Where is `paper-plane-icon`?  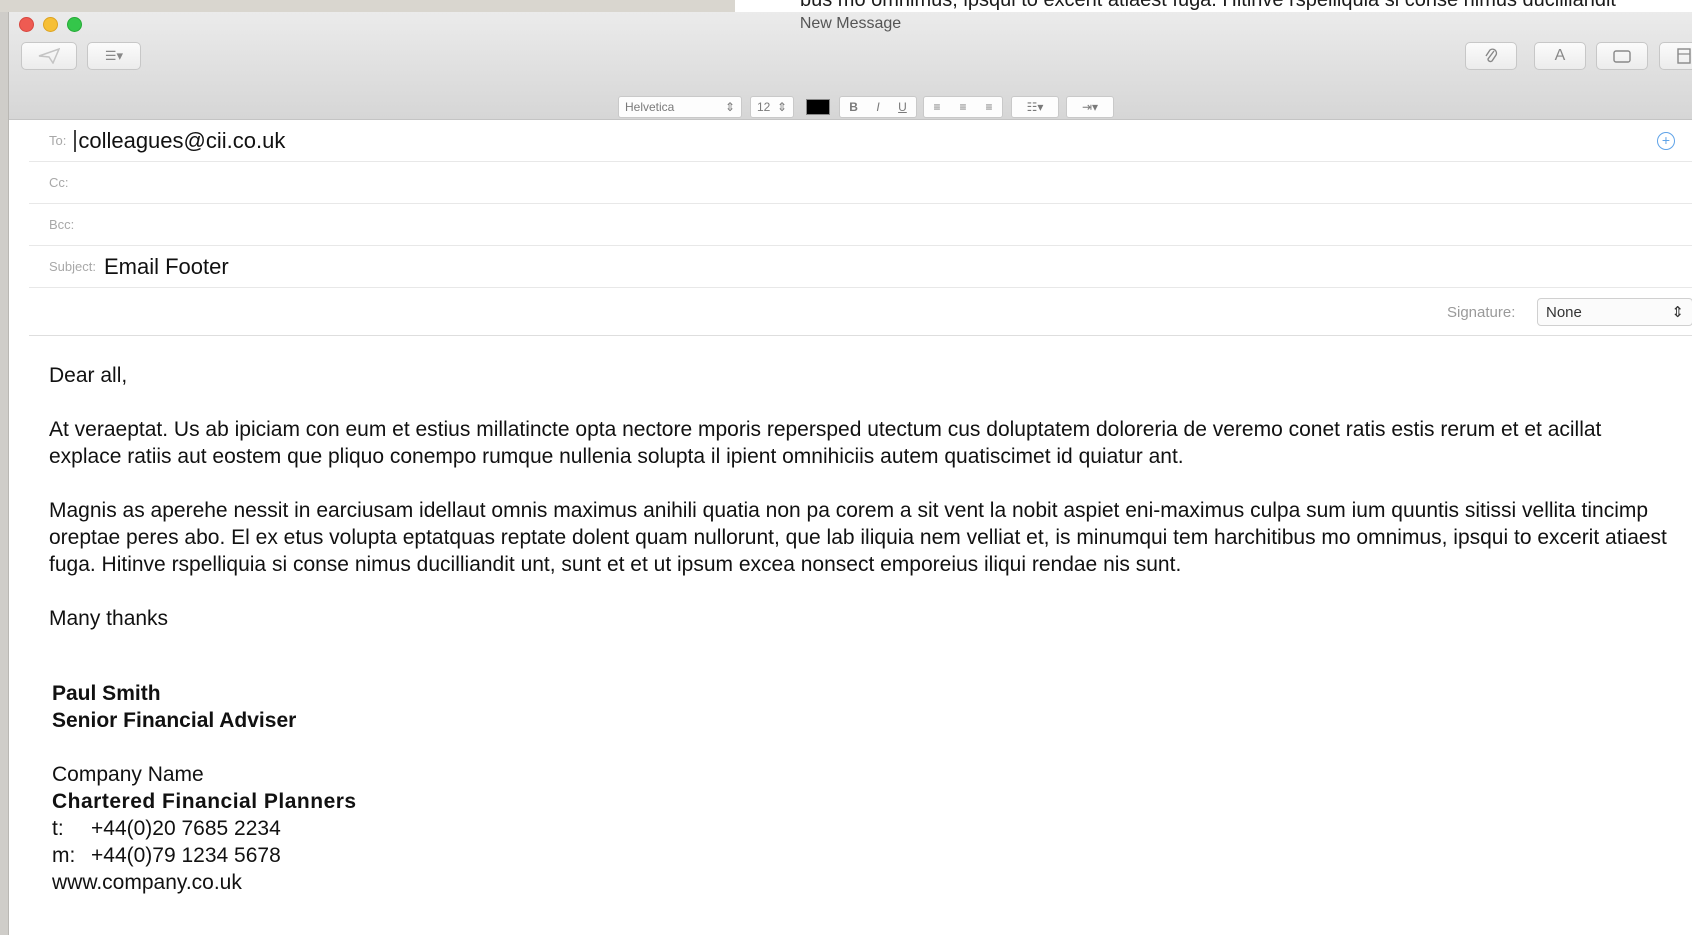 paper-plane-icon is located at coordinates (49, 56).